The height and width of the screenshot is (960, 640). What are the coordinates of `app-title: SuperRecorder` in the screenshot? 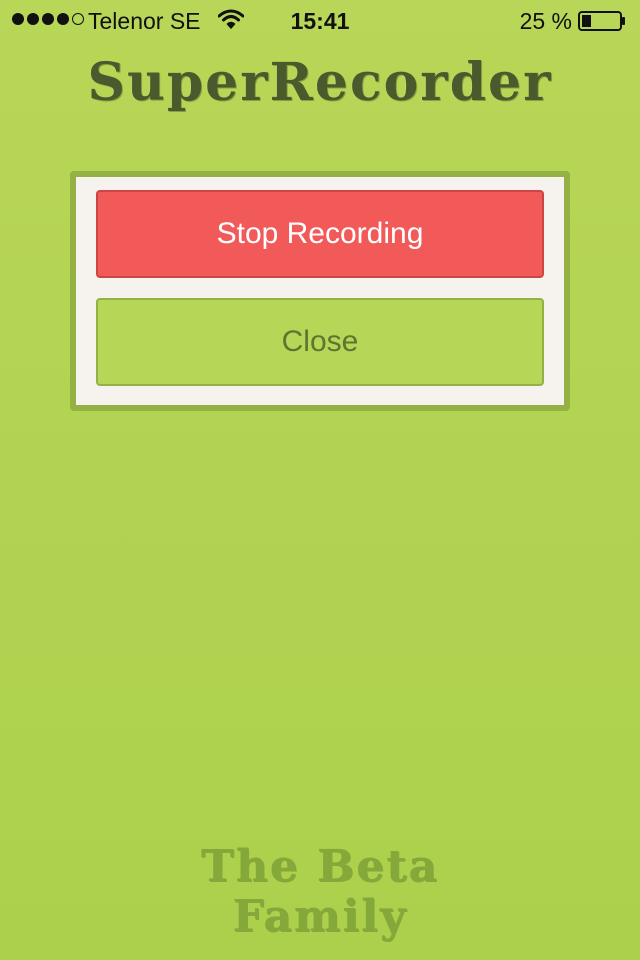 It's located at (320, 82).